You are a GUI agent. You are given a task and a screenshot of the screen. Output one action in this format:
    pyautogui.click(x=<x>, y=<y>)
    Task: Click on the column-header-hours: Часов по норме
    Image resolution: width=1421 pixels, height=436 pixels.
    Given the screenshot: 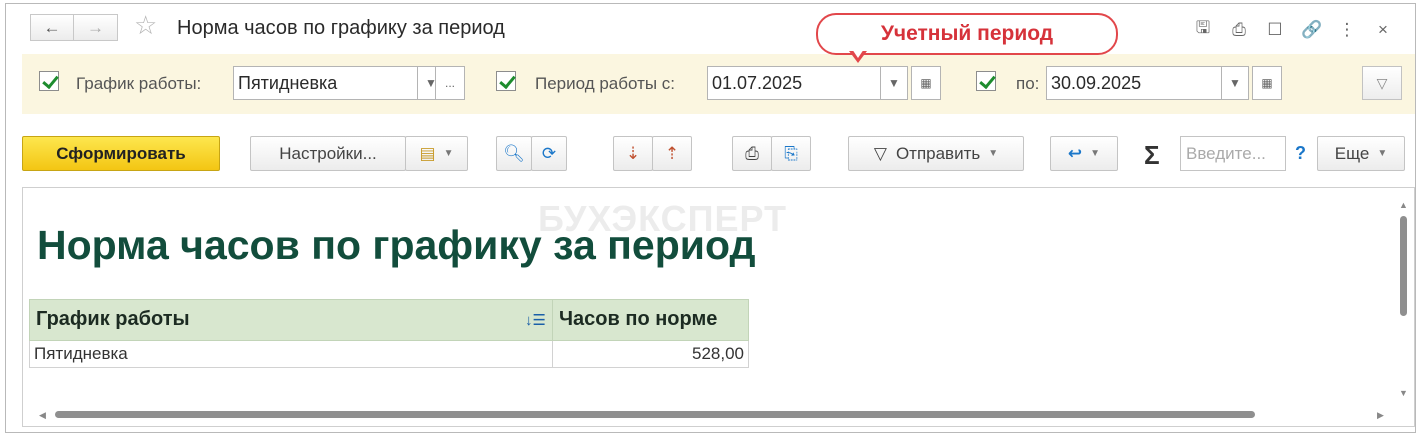 What is the action you would take?
    pyautogui.click(x=650, y=320)
    